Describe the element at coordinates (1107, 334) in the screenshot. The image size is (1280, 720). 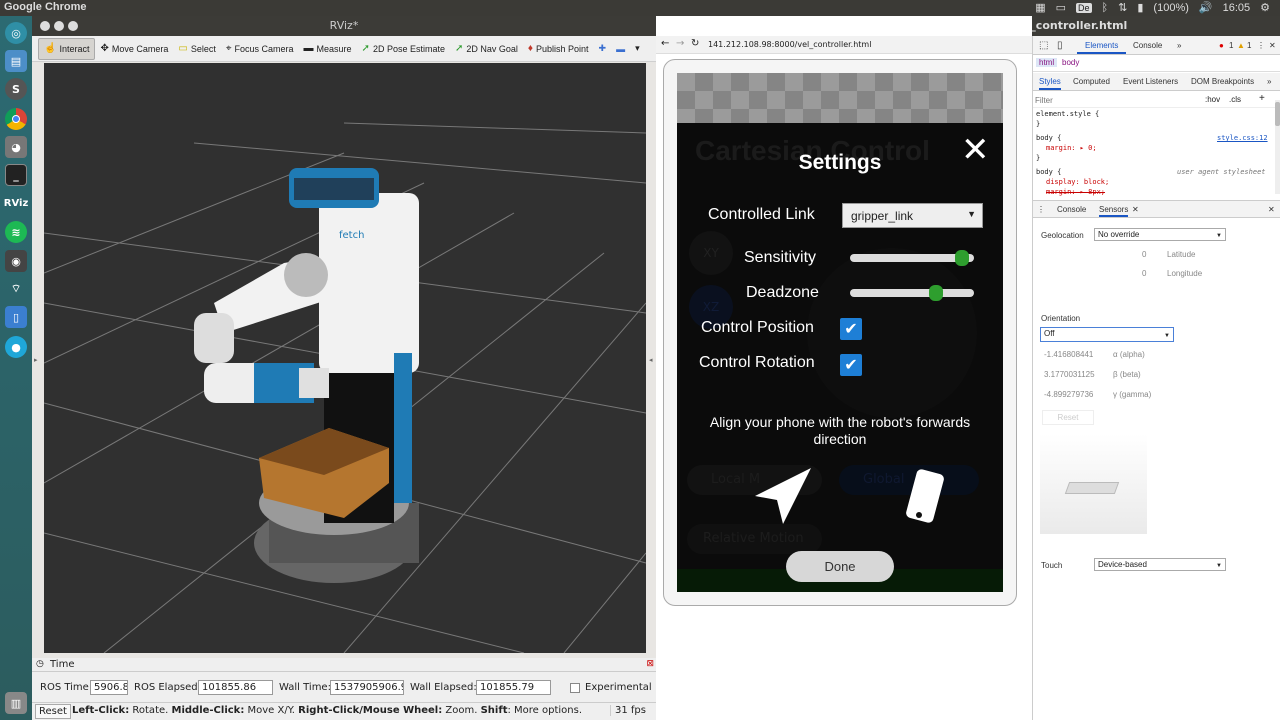
I see `orientation-select: Off ▼` at that location.